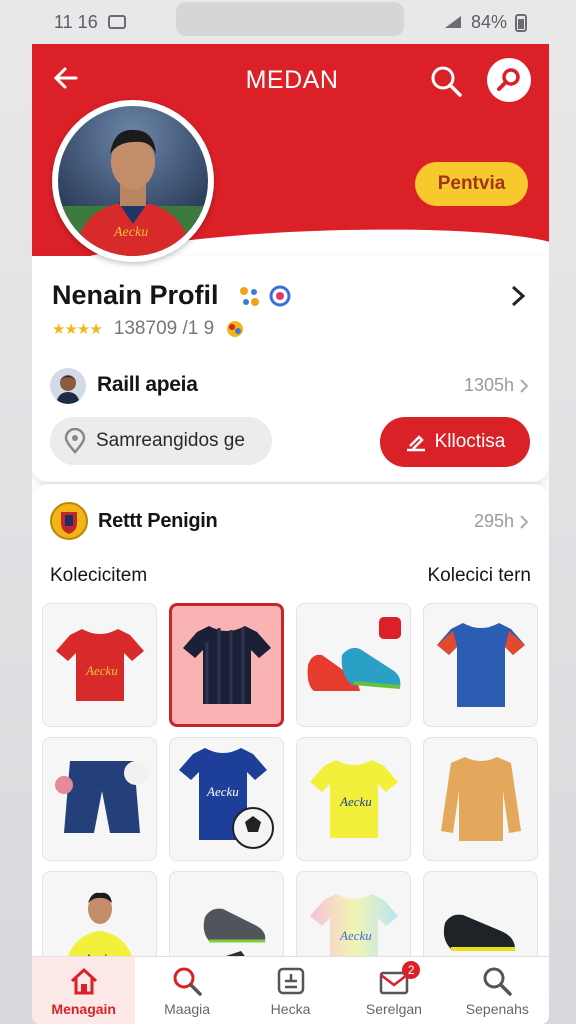 The height and width of the screenshot is (1024, 576). Describe the element at coordinates (135, 295) in the screenshot. I see `profile-name: Nenain Profil` at that location.